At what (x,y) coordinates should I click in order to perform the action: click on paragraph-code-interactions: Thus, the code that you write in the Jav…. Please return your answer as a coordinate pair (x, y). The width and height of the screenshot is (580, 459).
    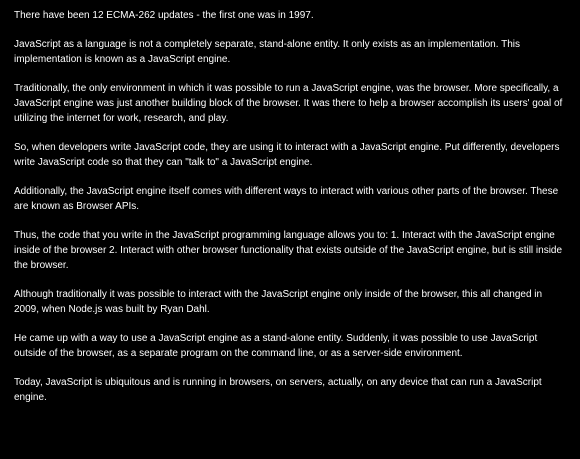
    Looking at the image, I should click on (288, 250).